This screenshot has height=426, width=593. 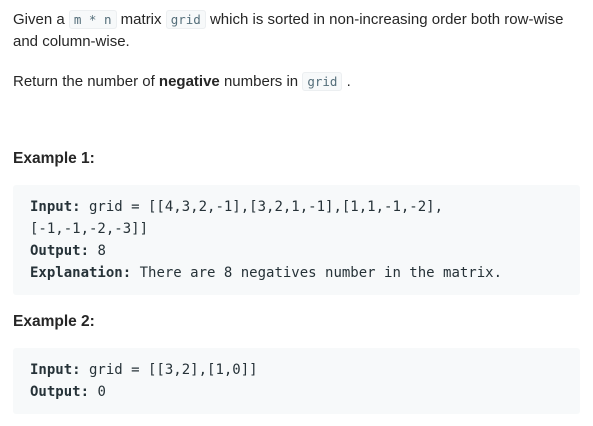 I want to click on negative-bold-text: negative, so click(x=189, y=81).